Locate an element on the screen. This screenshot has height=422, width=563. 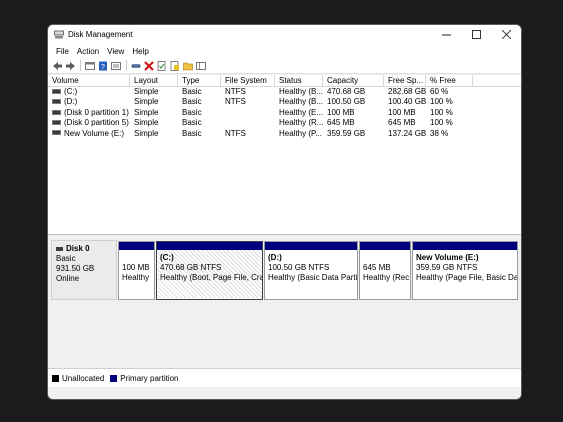
back-icon is located at coordinates (57, 65).